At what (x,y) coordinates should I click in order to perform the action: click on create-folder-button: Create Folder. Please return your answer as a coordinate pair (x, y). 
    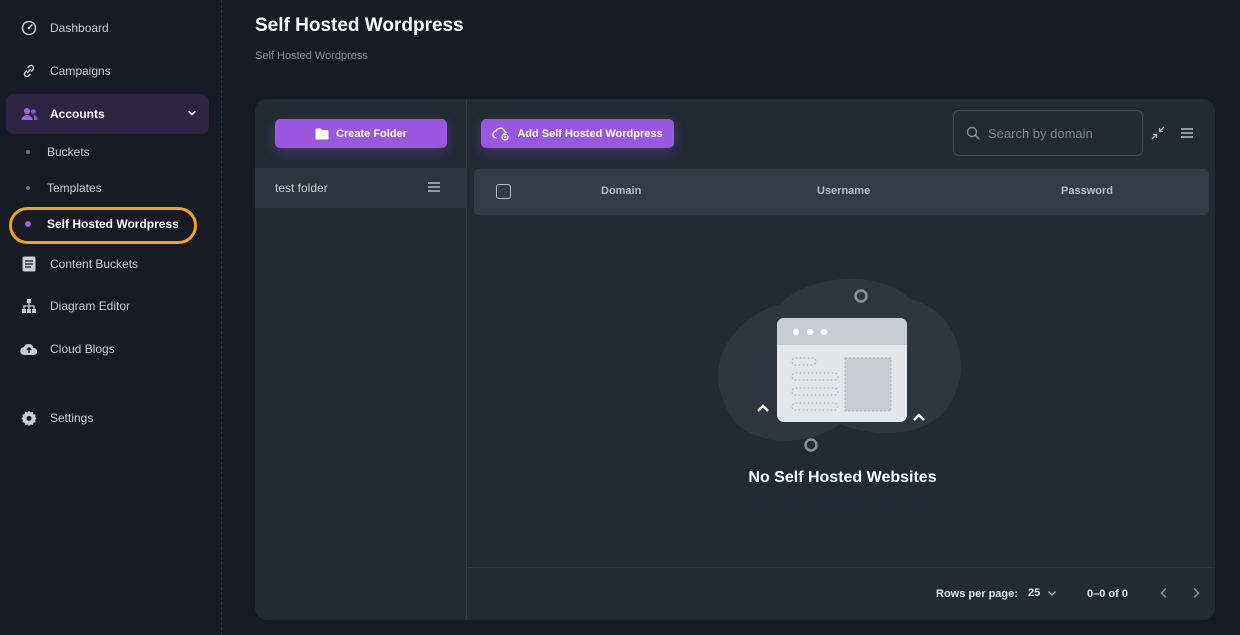
    Looking at the image, I should click on (361, 133).